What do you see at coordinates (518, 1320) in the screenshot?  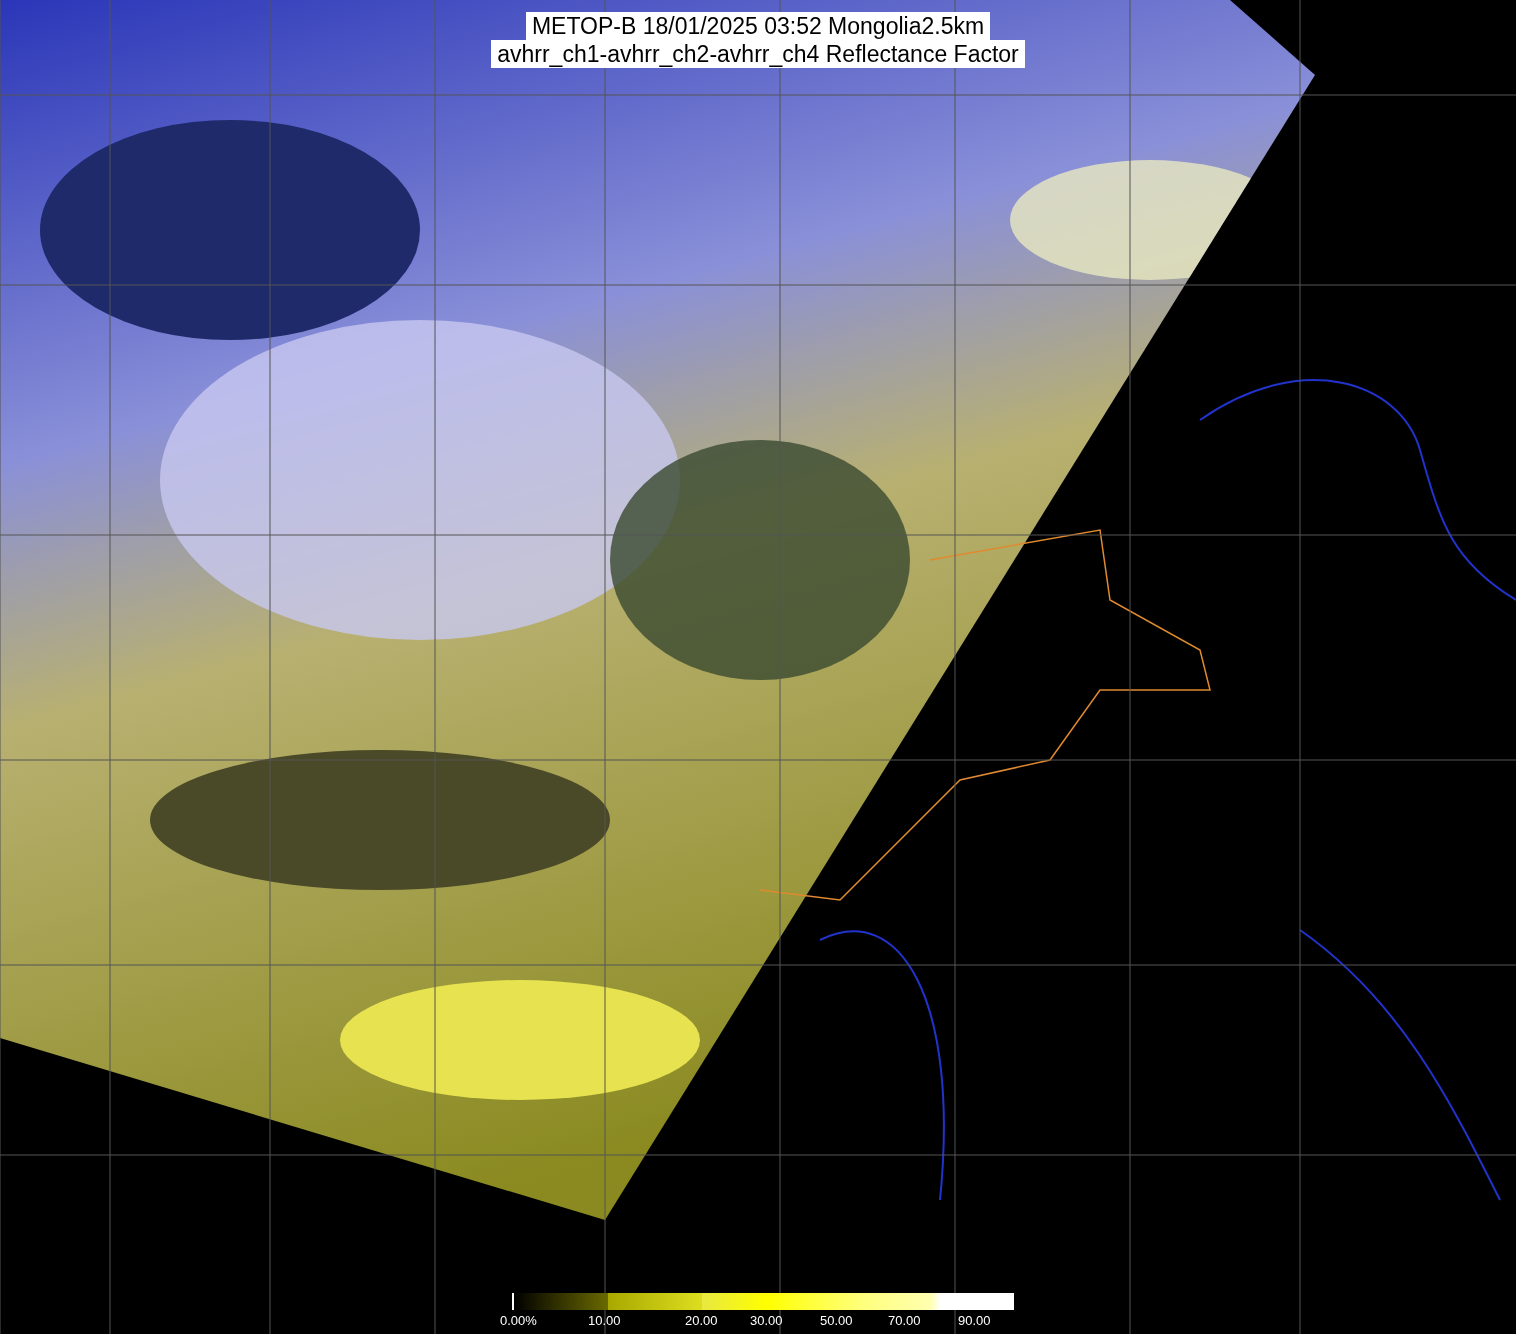 I see `colorbar-label: 0.00%` at bounding box center [518, 1320].